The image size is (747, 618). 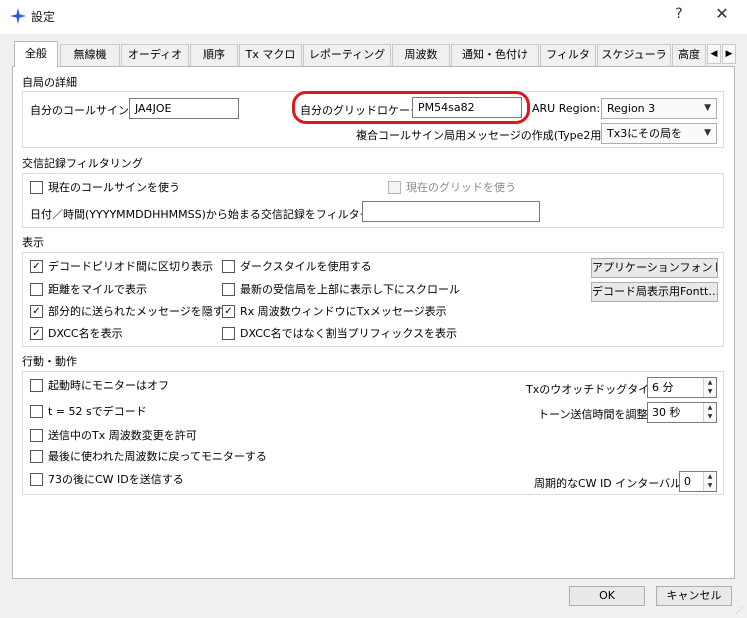 I want to click on display-section-title: 表示, so click(x=33, y=242).